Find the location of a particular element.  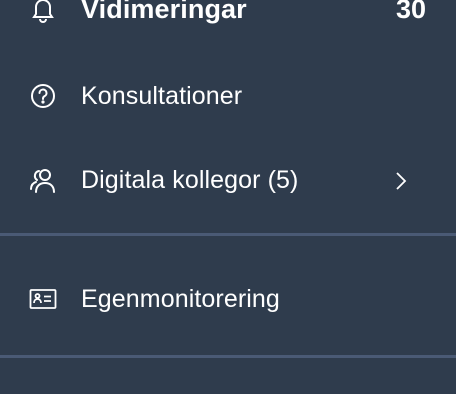

sidebar-item-label: Digitala kollegor (5) is located at coordinates (190, 179).